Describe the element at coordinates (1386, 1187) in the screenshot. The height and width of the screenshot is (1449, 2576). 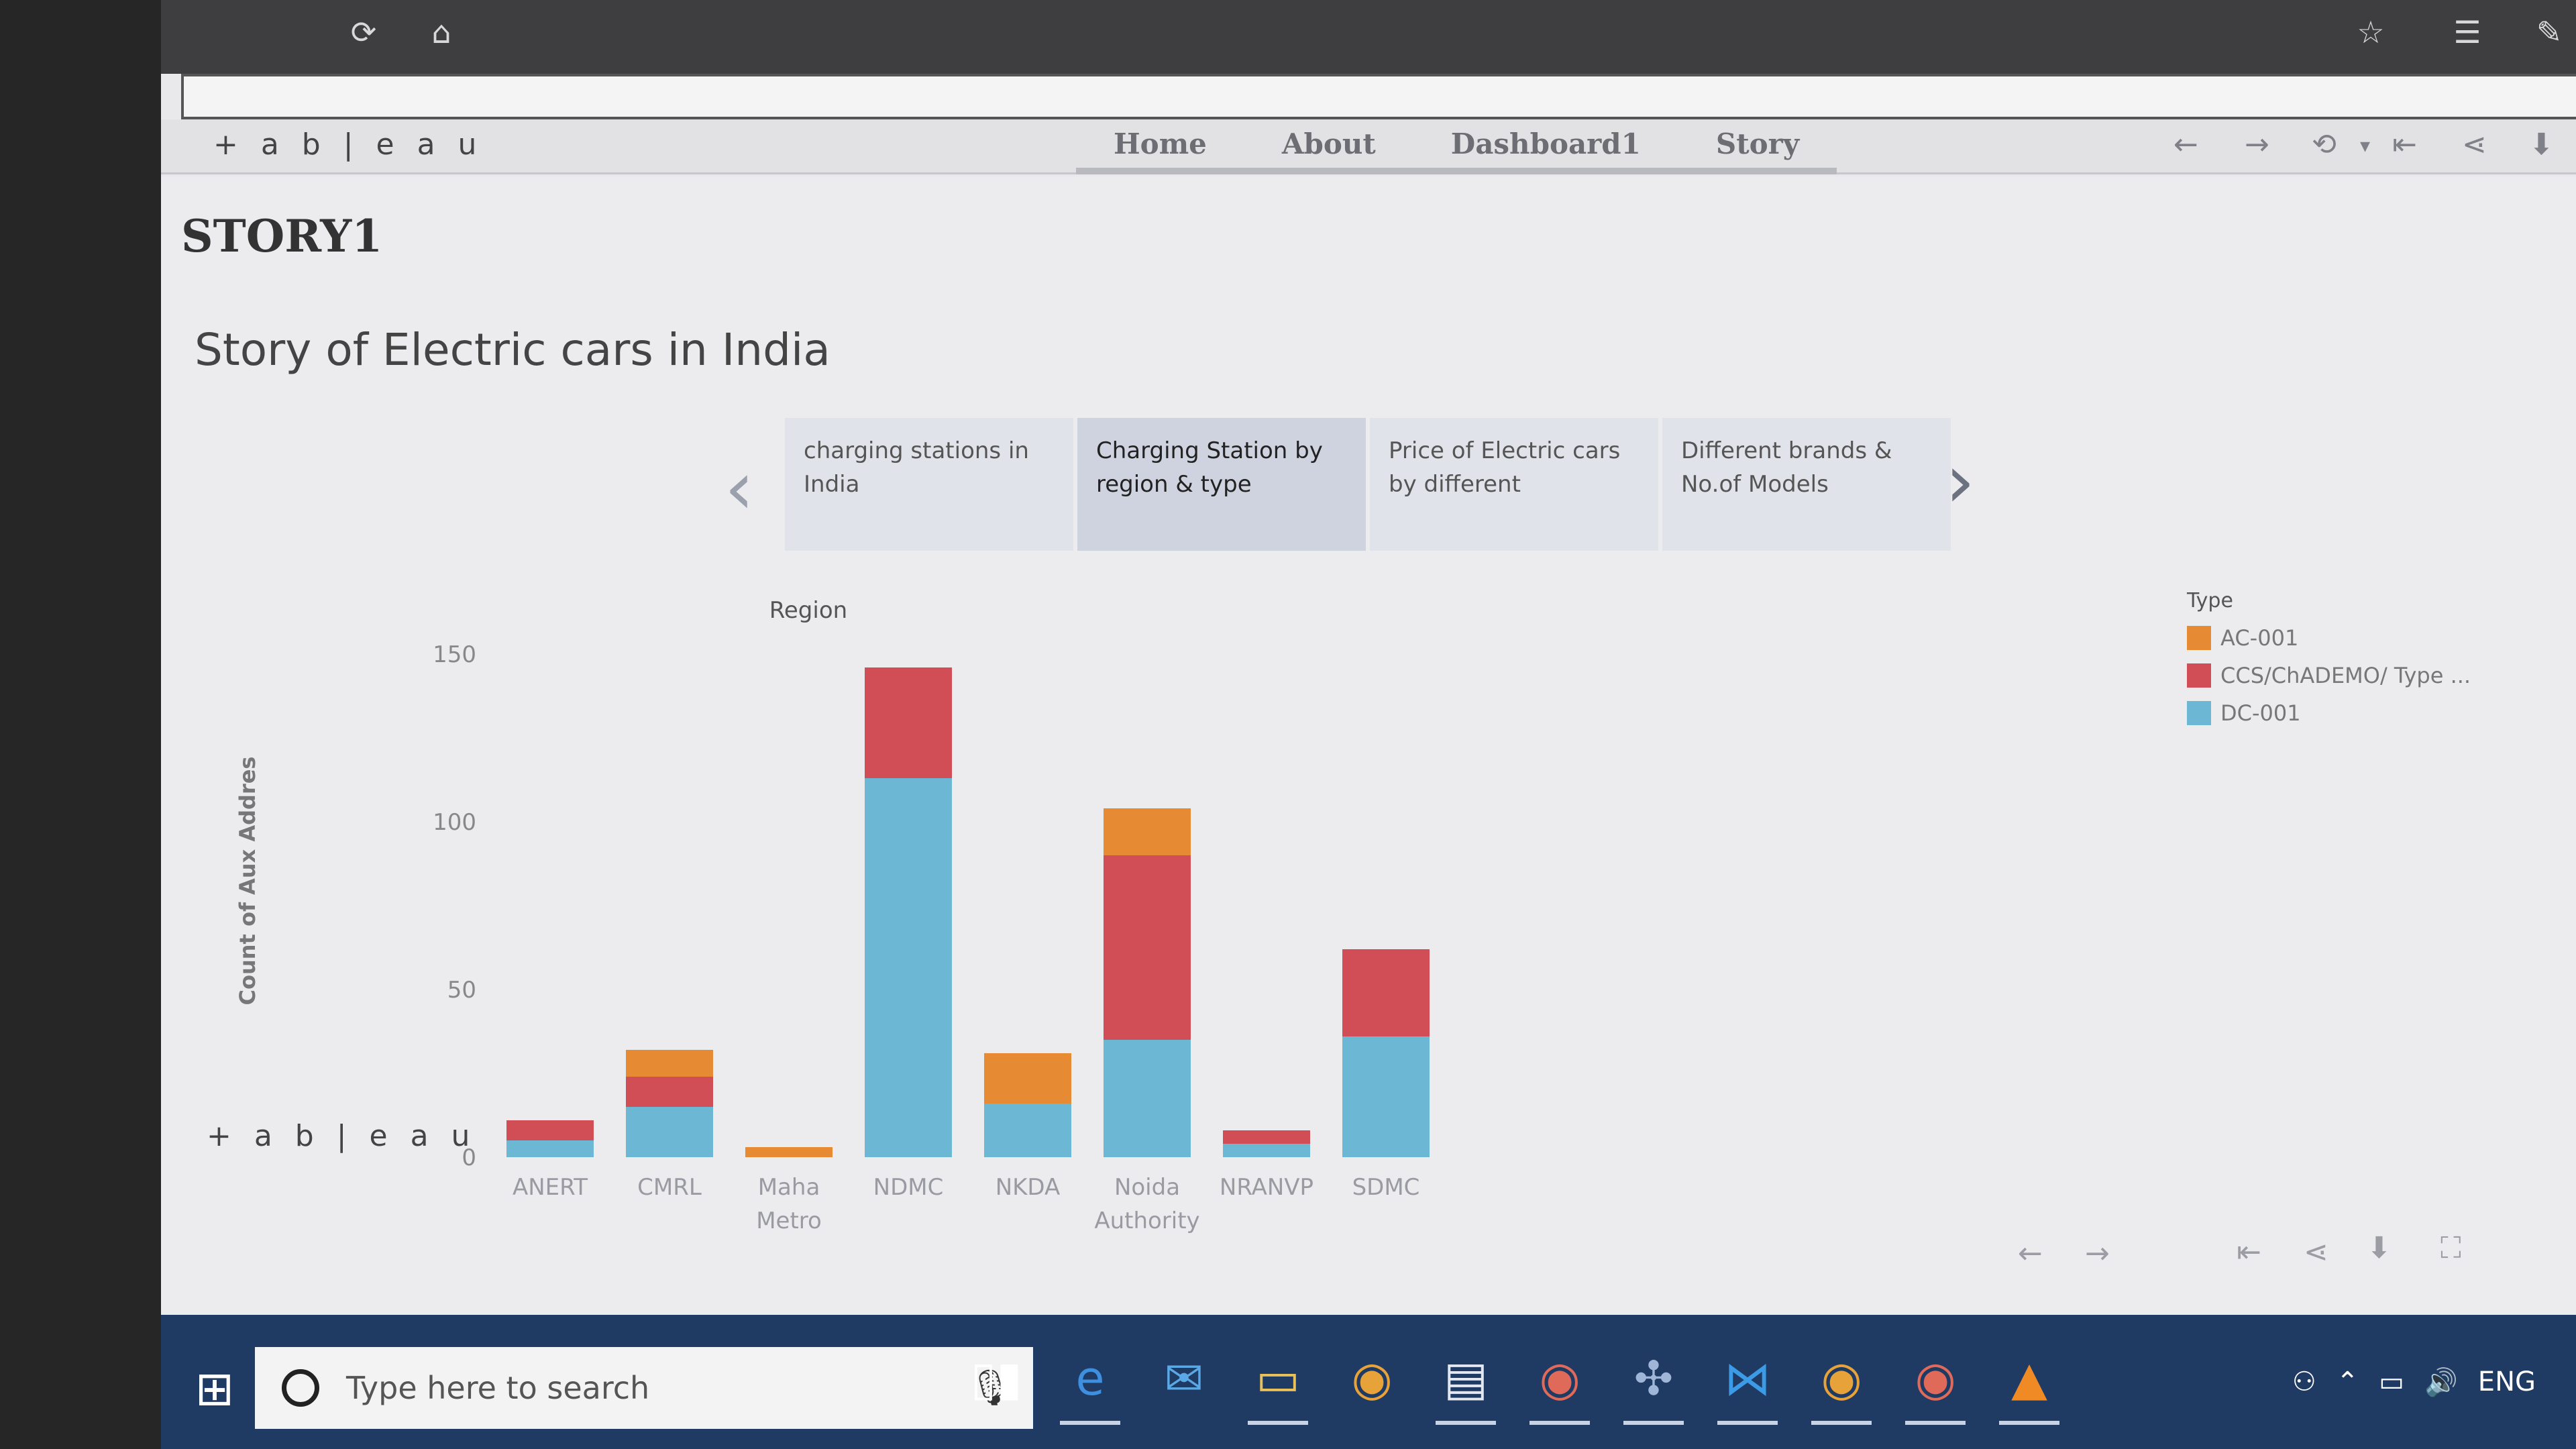
I see `x-tick-label: SDMC` at that location.